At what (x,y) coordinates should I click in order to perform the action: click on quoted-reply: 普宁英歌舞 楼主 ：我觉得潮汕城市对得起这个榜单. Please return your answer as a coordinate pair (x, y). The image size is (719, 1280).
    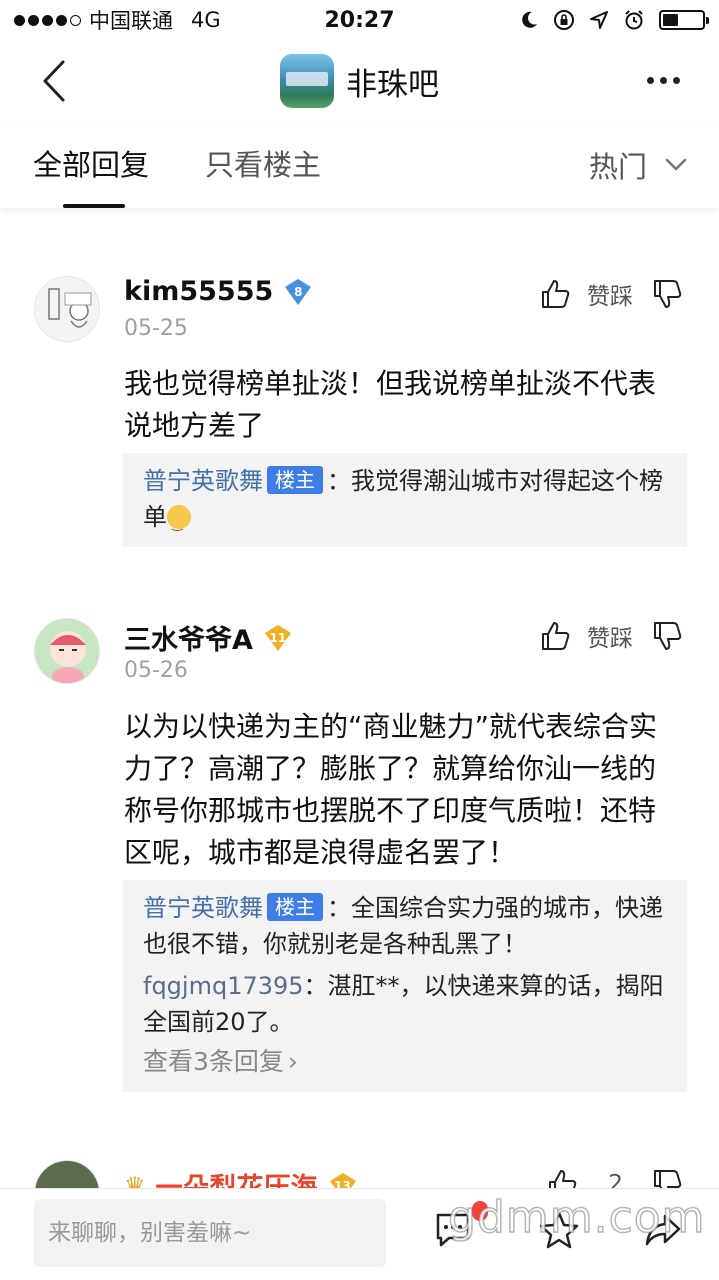
    Looking at the image, I should click on (405, 503).